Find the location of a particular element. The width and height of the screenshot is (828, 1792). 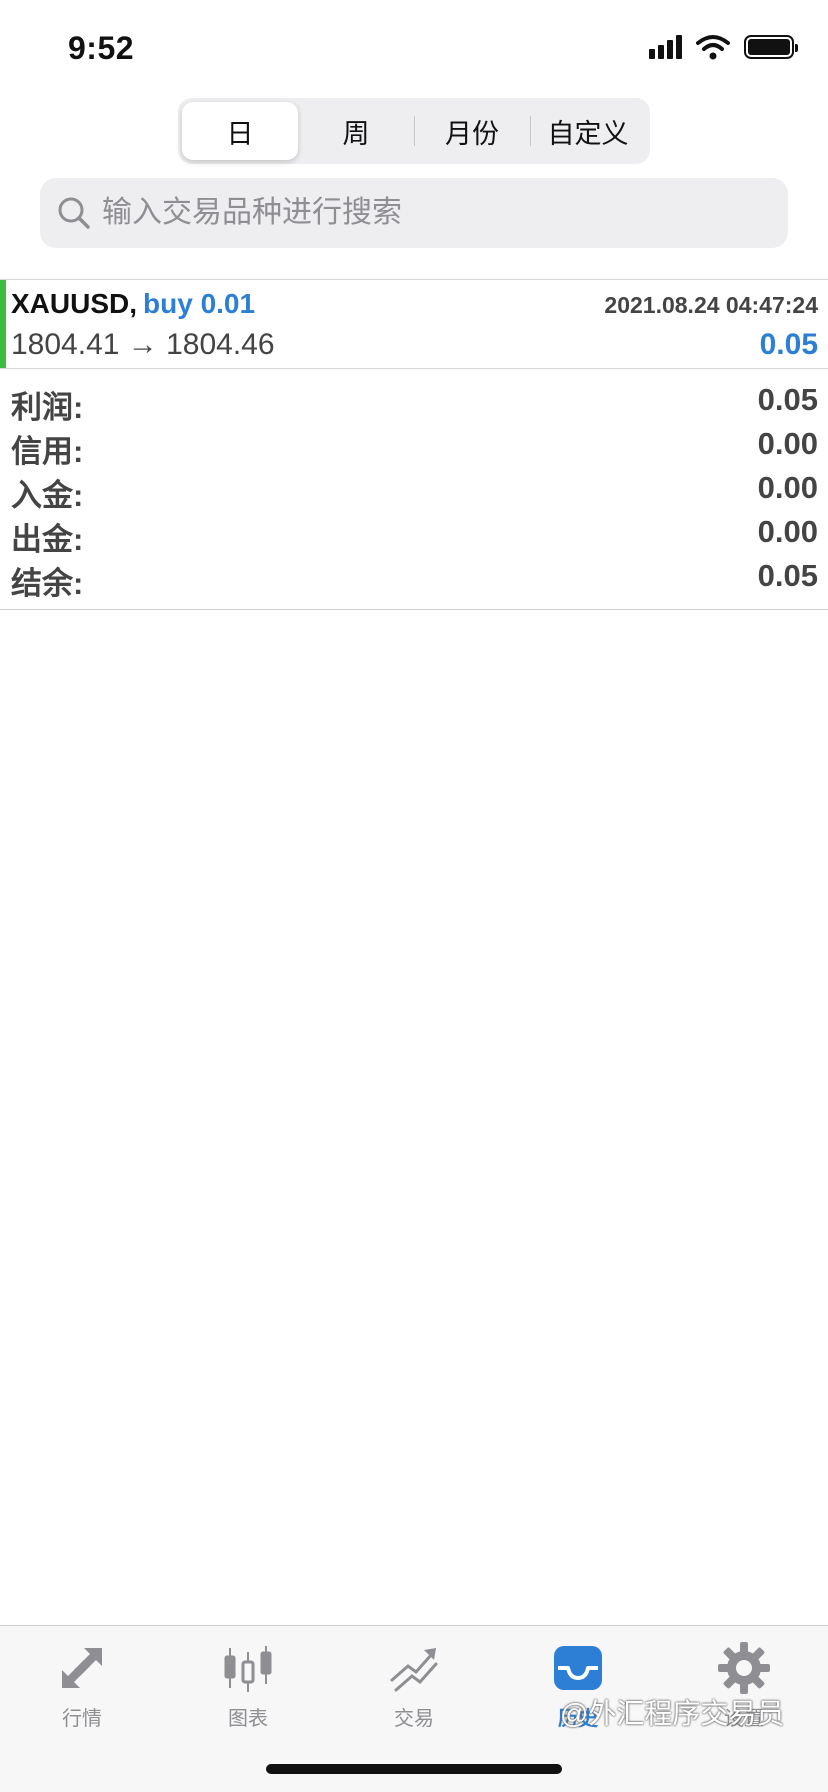

search-bar is located at coordinates (414, 213).